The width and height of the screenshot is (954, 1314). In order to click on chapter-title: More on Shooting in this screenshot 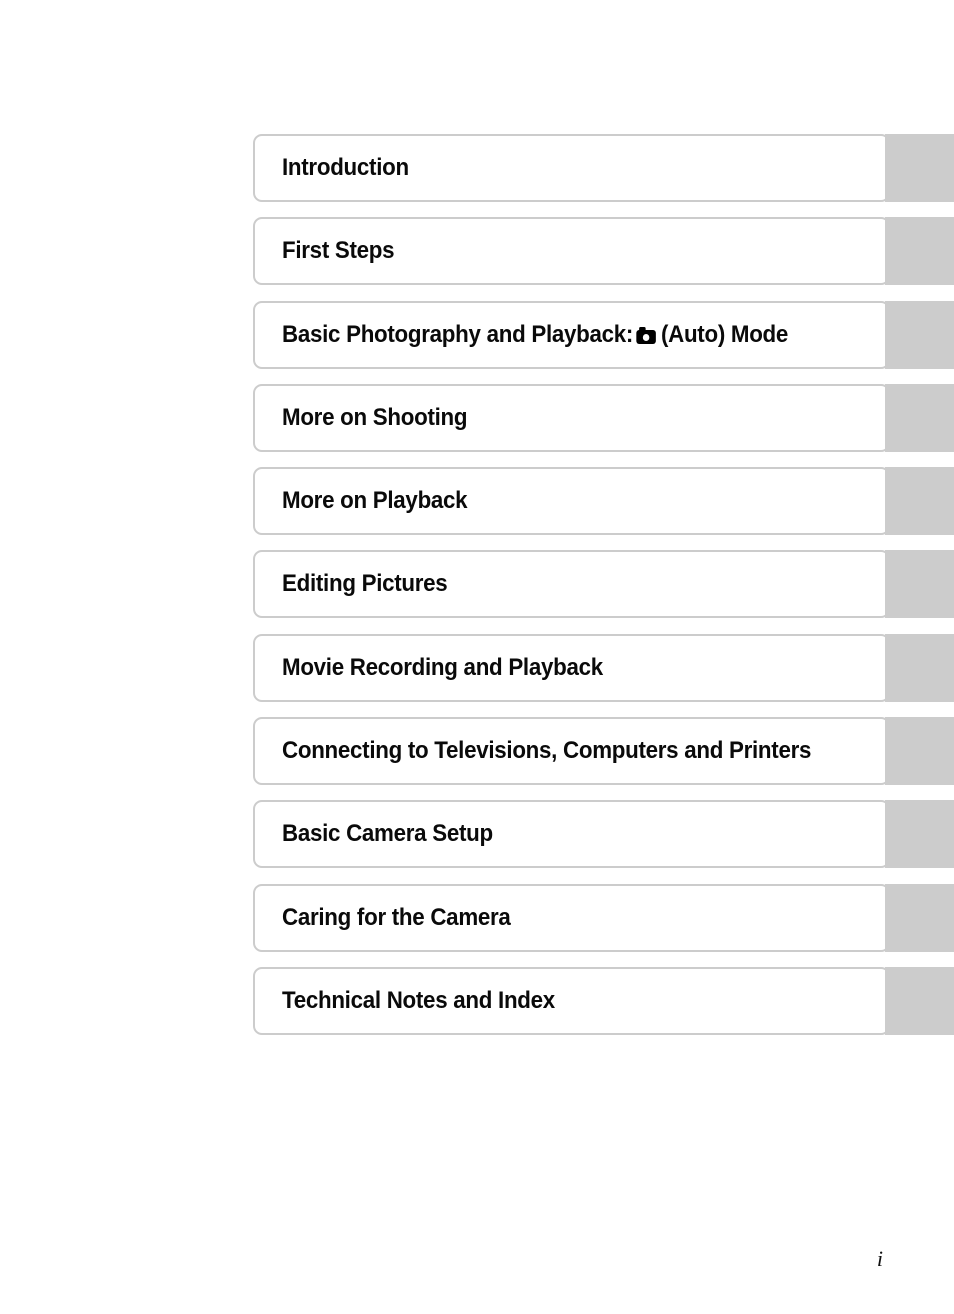, I will do `click(375, 417)`.